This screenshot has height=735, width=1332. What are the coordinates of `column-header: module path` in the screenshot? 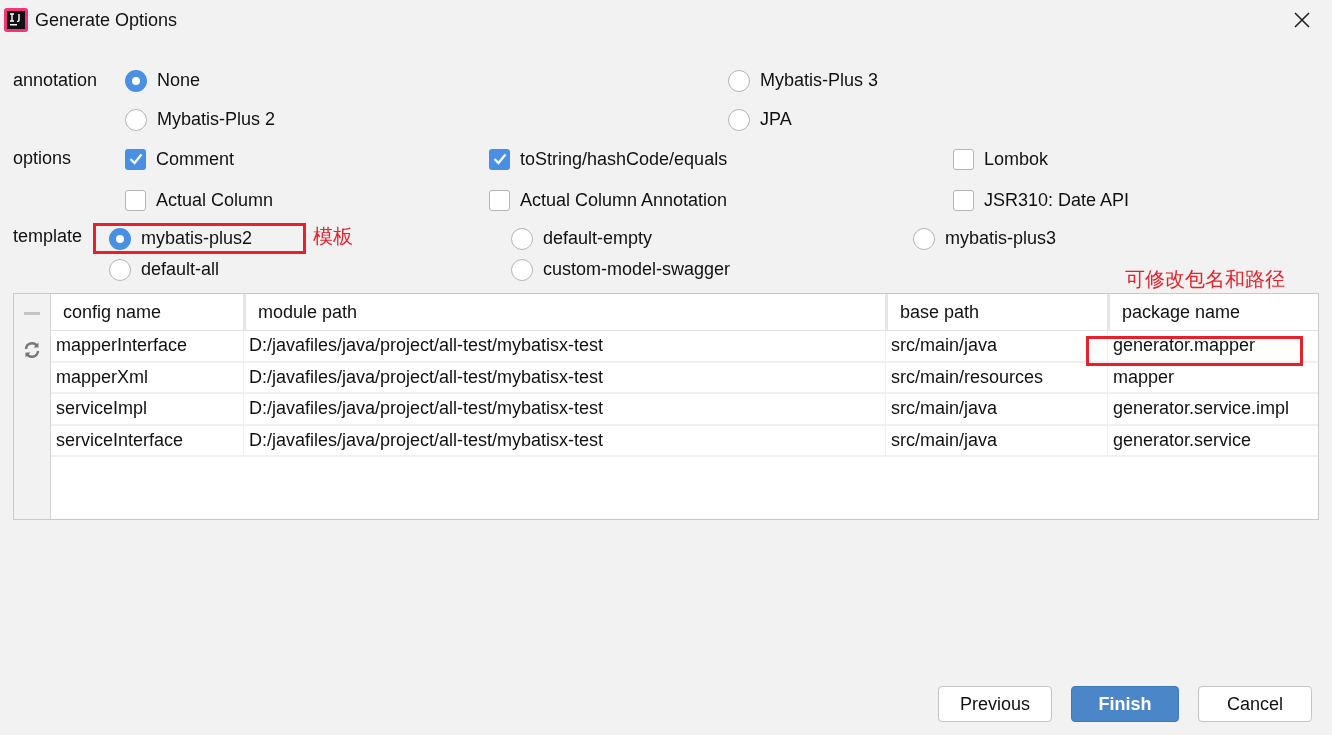 It's located at (564, 312).